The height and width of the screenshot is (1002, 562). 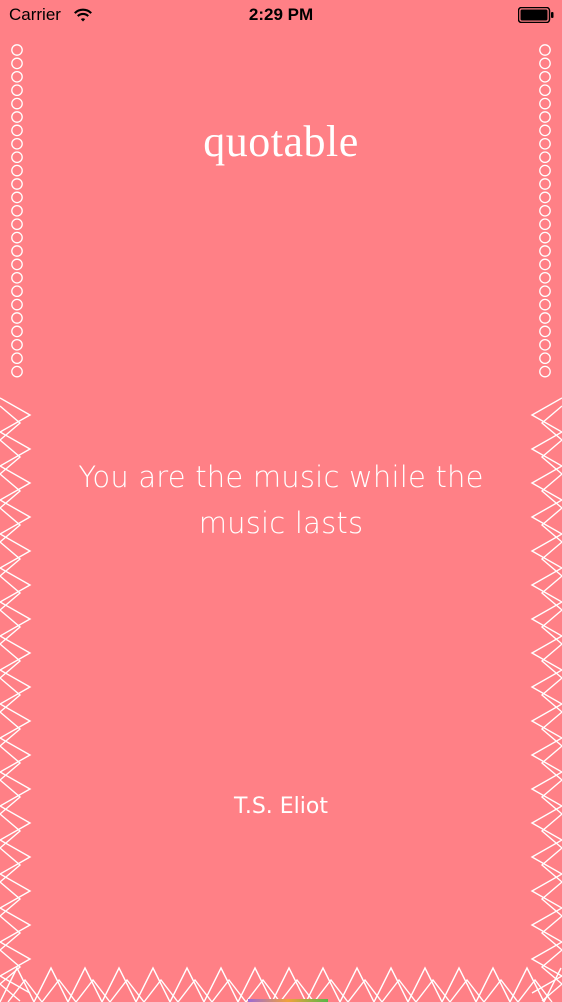 I want to click on status-time: 2:29 PM, so click(x=281, y=14).